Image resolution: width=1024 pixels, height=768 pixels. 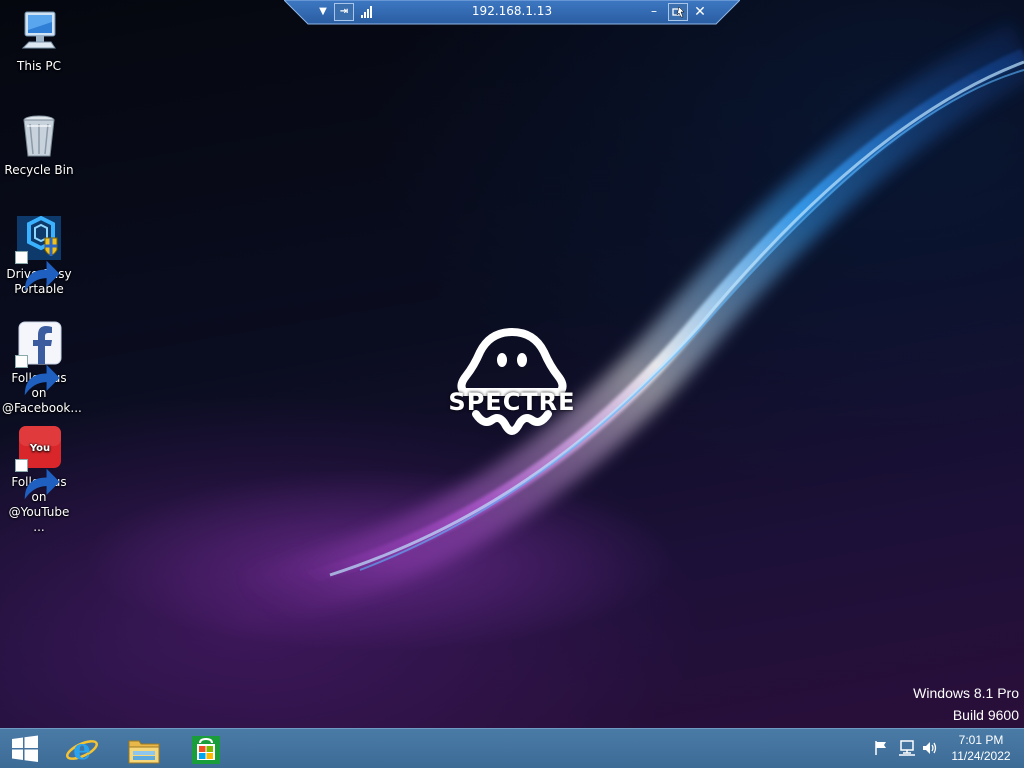 I want to click on taskbar: e 7:01 PM 11/24/2022, so click(x=512, y=748).